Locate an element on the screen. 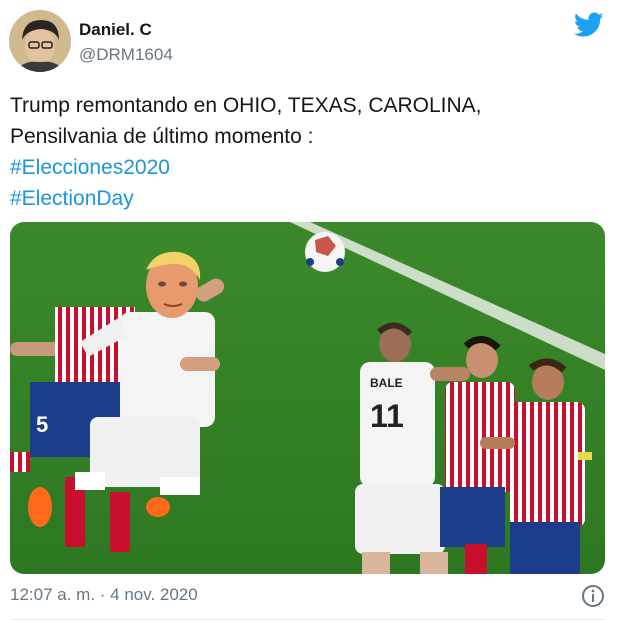 The image size is (620, 623). info-icon is located at coordinates (593, 596).